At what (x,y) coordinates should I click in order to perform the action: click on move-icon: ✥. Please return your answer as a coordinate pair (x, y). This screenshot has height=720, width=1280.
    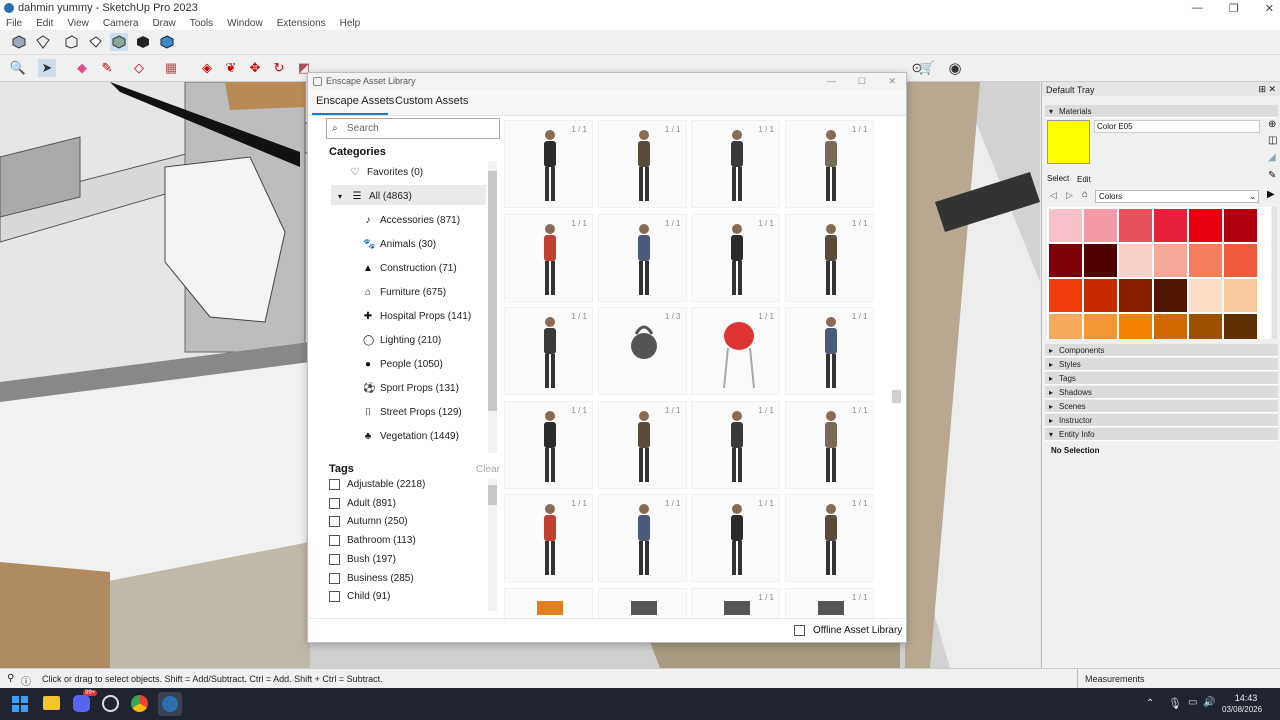
    Looking at the image, I should click on (255, 68).